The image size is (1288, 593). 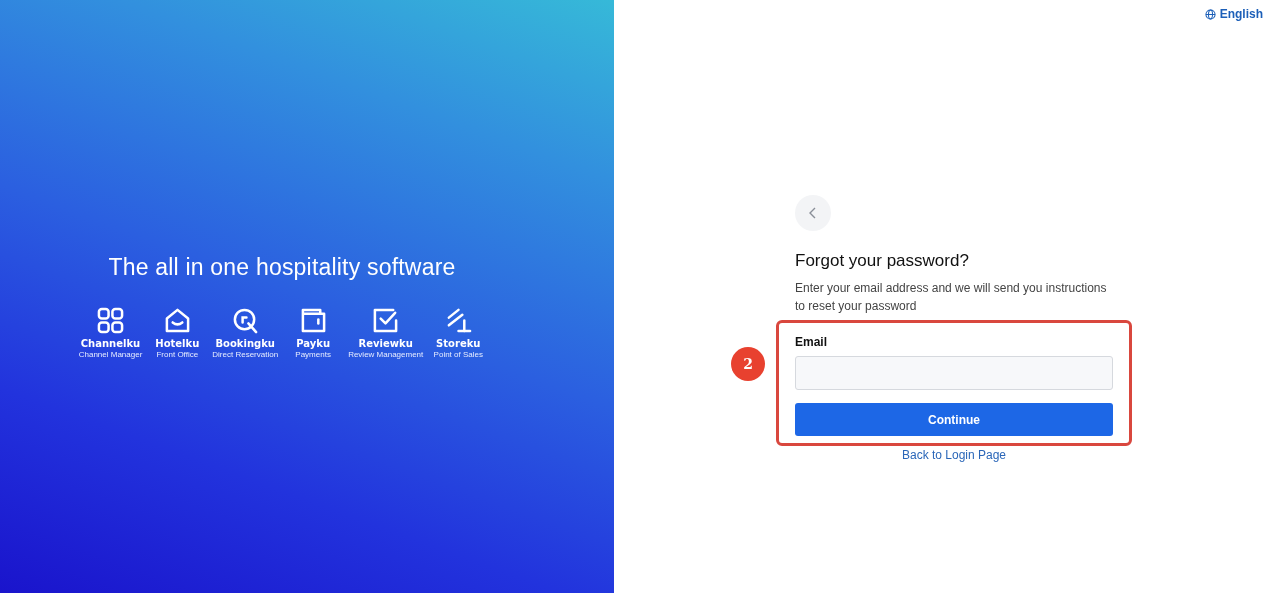 I want to click on product-subtitle: Front Office, so click(x=177, y=355).